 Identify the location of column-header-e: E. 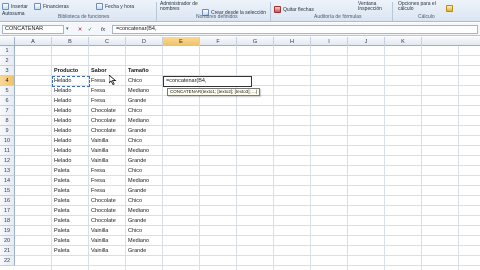
(181, 41).